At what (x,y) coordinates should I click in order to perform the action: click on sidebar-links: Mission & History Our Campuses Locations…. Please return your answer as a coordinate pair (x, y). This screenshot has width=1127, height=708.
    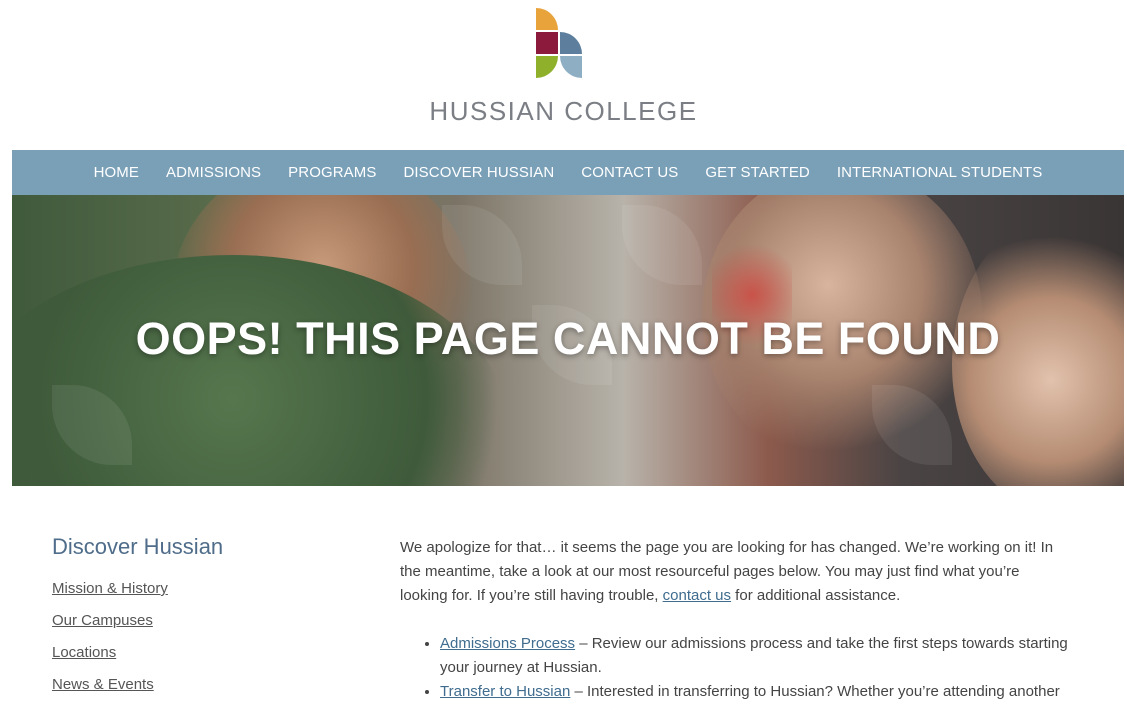
    Looking at the image, I should click on (202, 639).